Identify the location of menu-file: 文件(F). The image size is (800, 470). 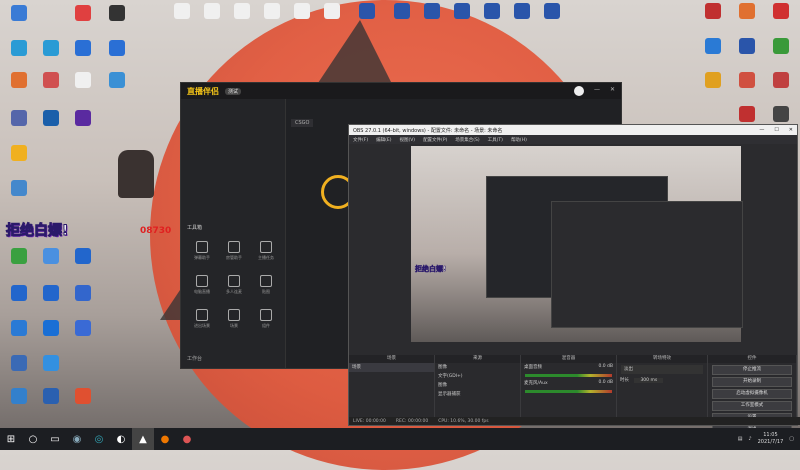
(360, 140).